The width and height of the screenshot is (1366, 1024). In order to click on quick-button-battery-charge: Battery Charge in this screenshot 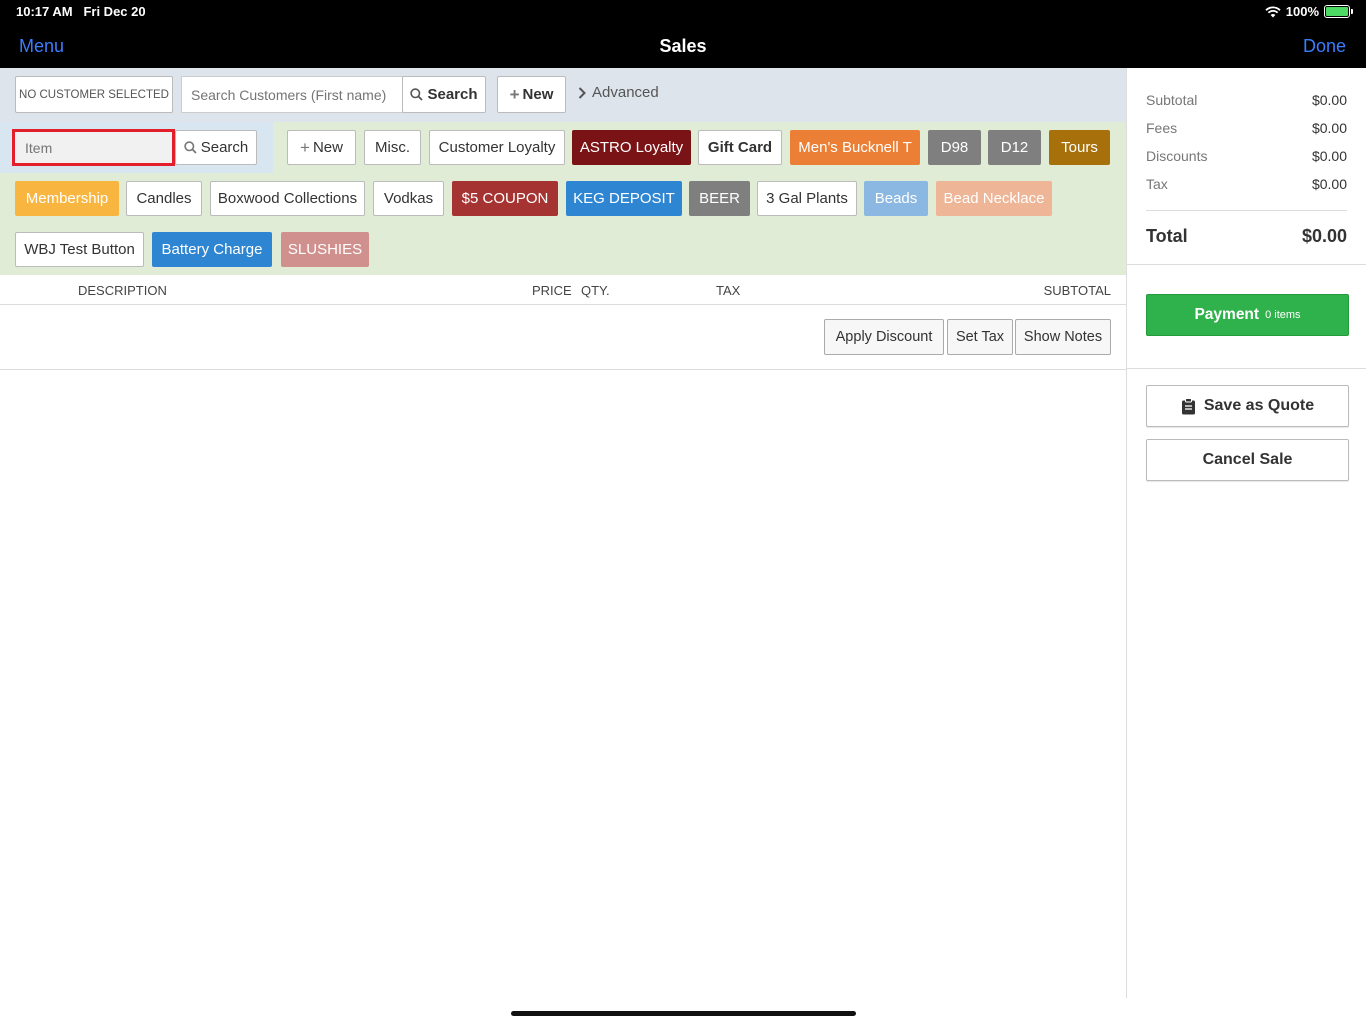, I will do `click(212, 249)`.